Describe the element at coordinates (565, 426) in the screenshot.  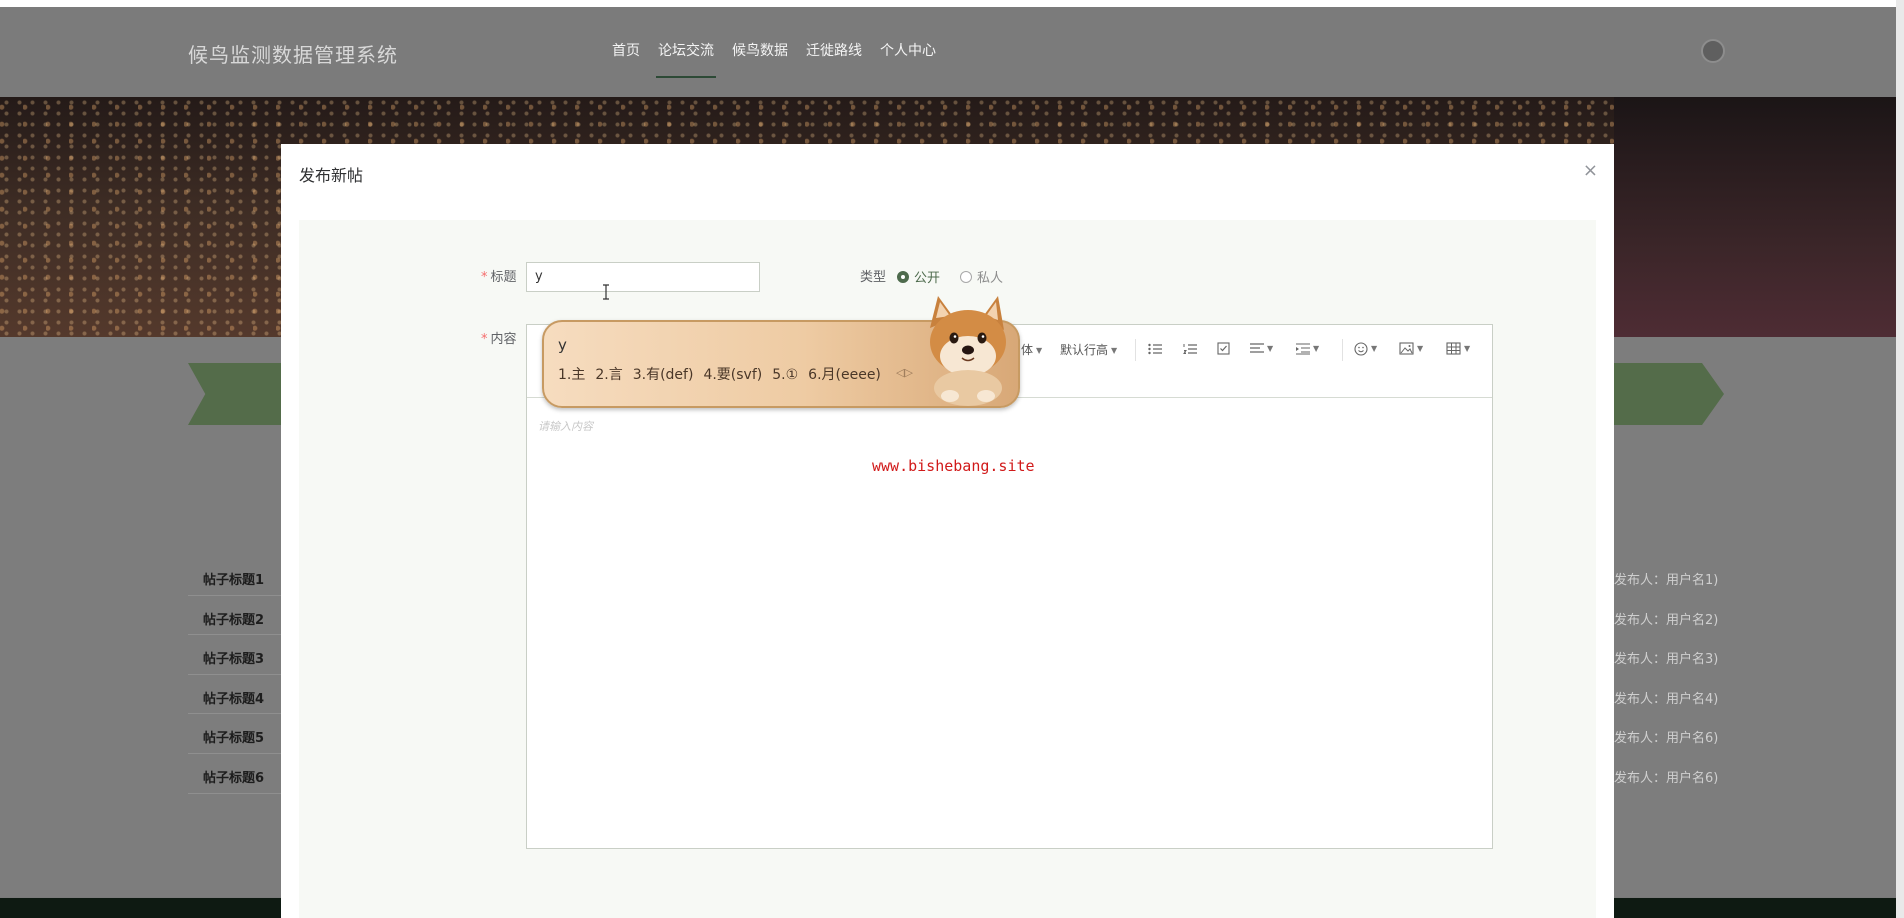
I see `content-placeholder: 请输入内容` at that location.